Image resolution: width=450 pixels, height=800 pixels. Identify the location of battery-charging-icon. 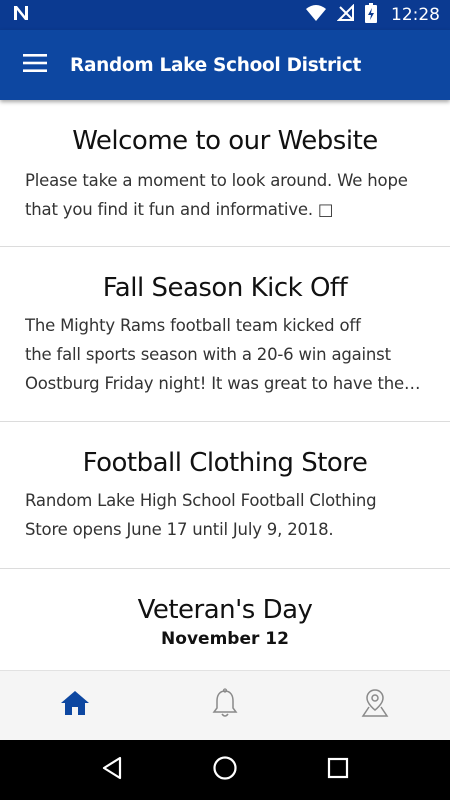
(371, 15).